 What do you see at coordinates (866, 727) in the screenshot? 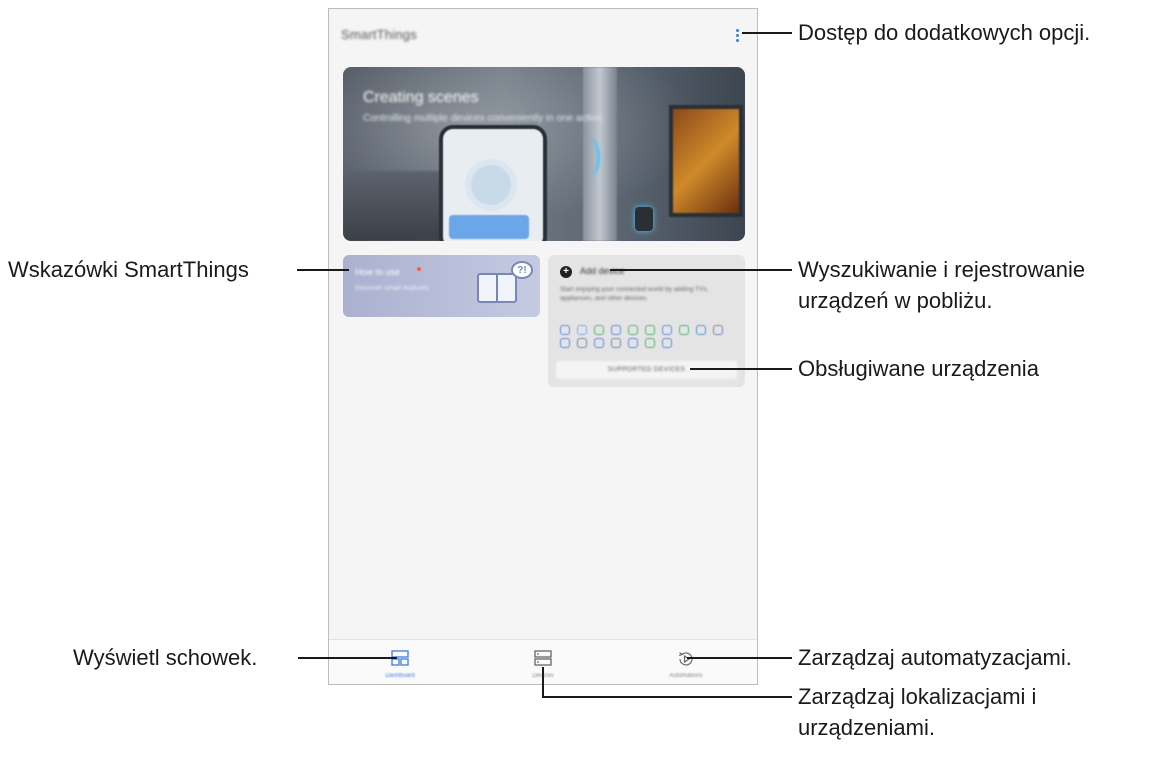
I see `callout-locations-2: urządzeniami.` at bounding box center [866, 727].